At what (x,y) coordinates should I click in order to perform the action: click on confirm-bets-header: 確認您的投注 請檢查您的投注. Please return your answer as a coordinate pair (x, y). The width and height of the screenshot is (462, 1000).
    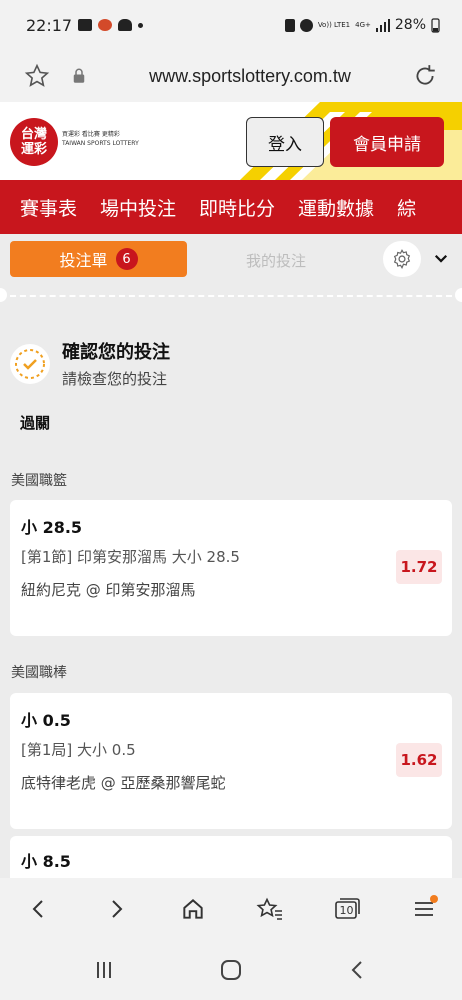
    Looking at the image, I should click on (90, 363).